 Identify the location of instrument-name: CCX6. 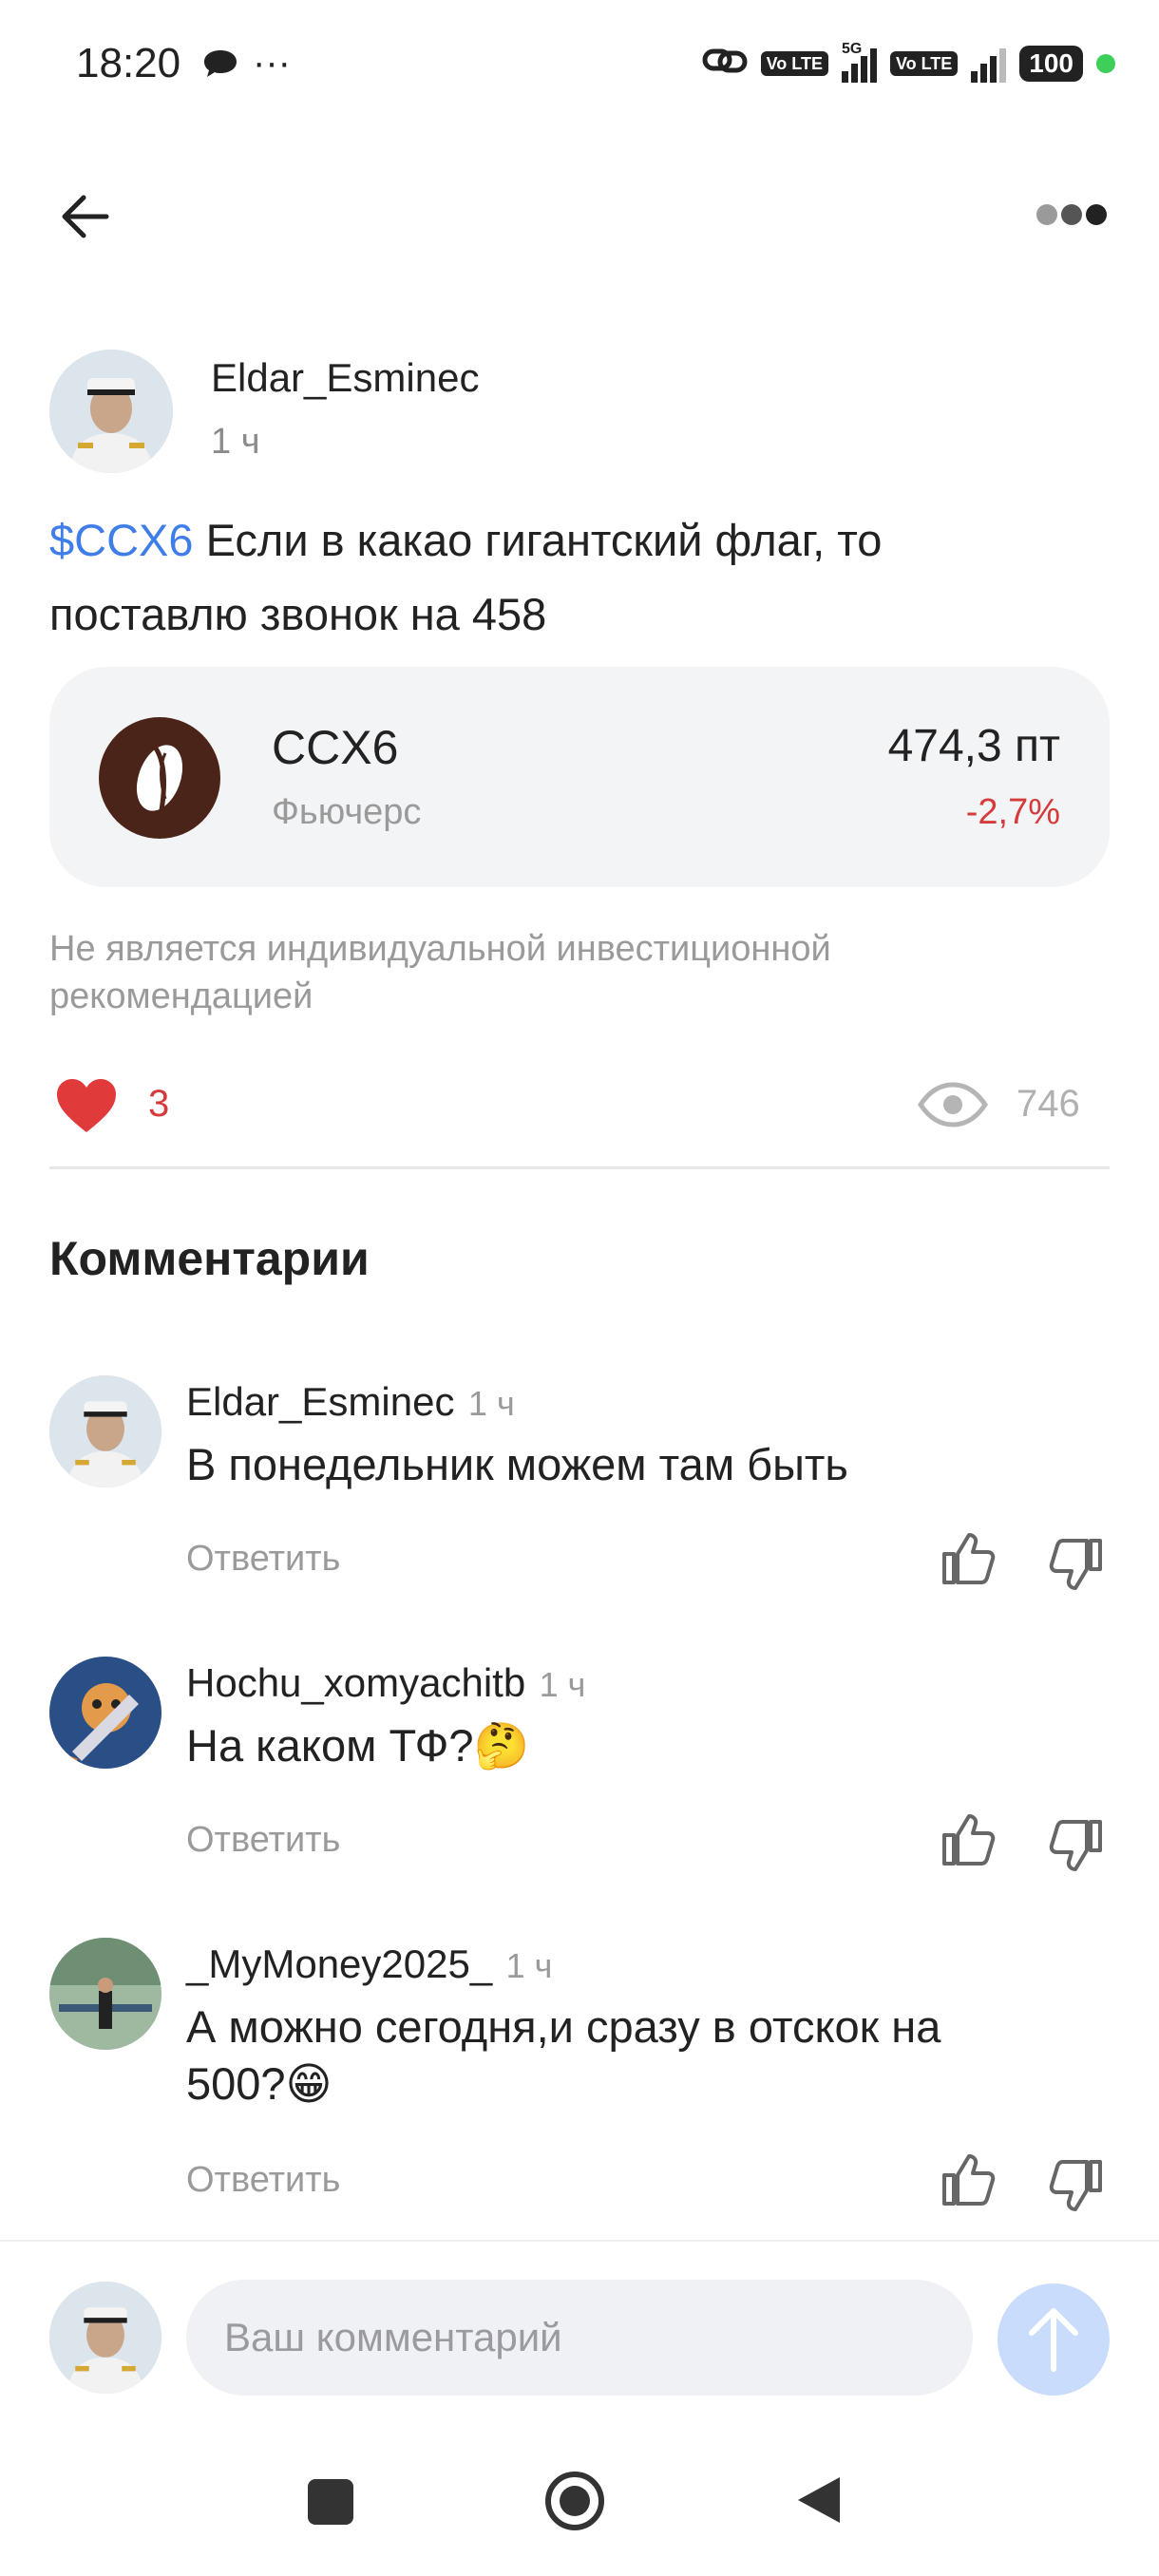
(335, 747).